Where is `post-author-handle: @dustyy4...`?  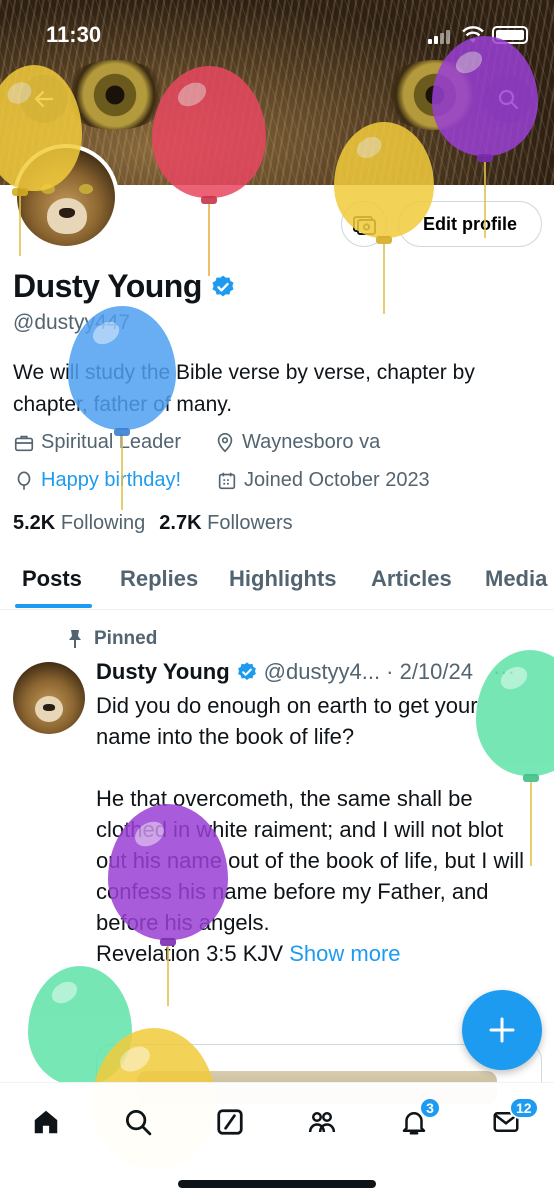 post-author-handle: @dustyy4... is located at coordinates (322, 672).